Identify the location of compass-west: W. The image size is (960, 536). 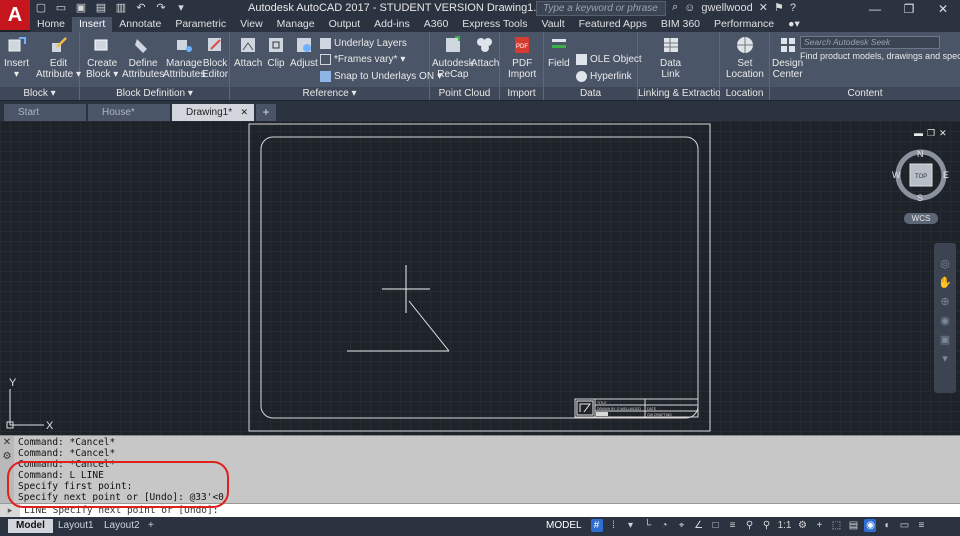
(896, 175).